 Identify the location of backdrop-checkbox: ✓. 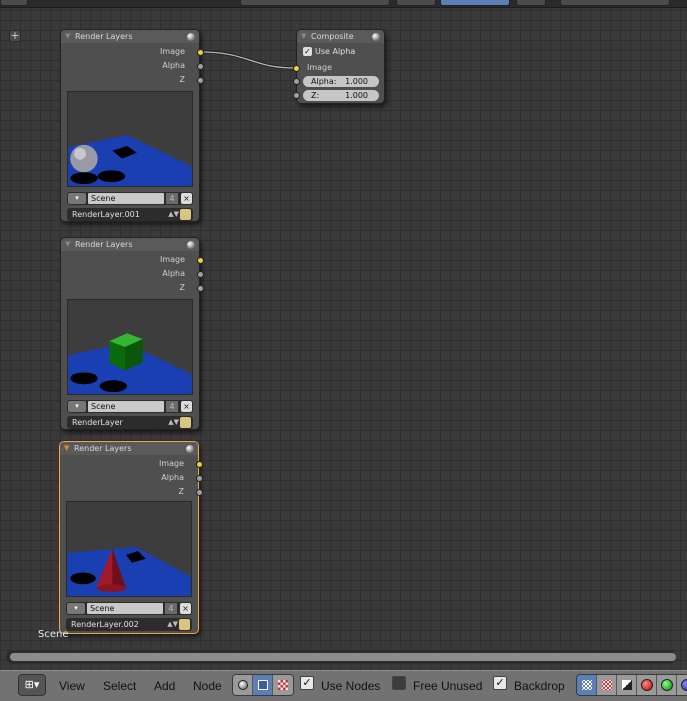
(500, 683).